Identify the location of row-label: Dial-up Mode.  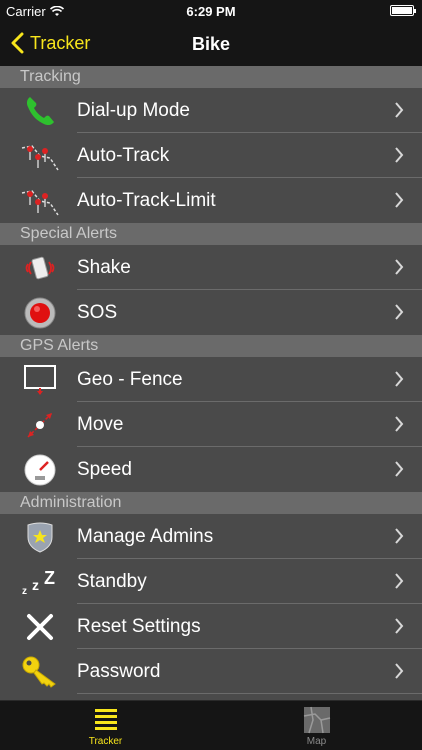
(133, 110).